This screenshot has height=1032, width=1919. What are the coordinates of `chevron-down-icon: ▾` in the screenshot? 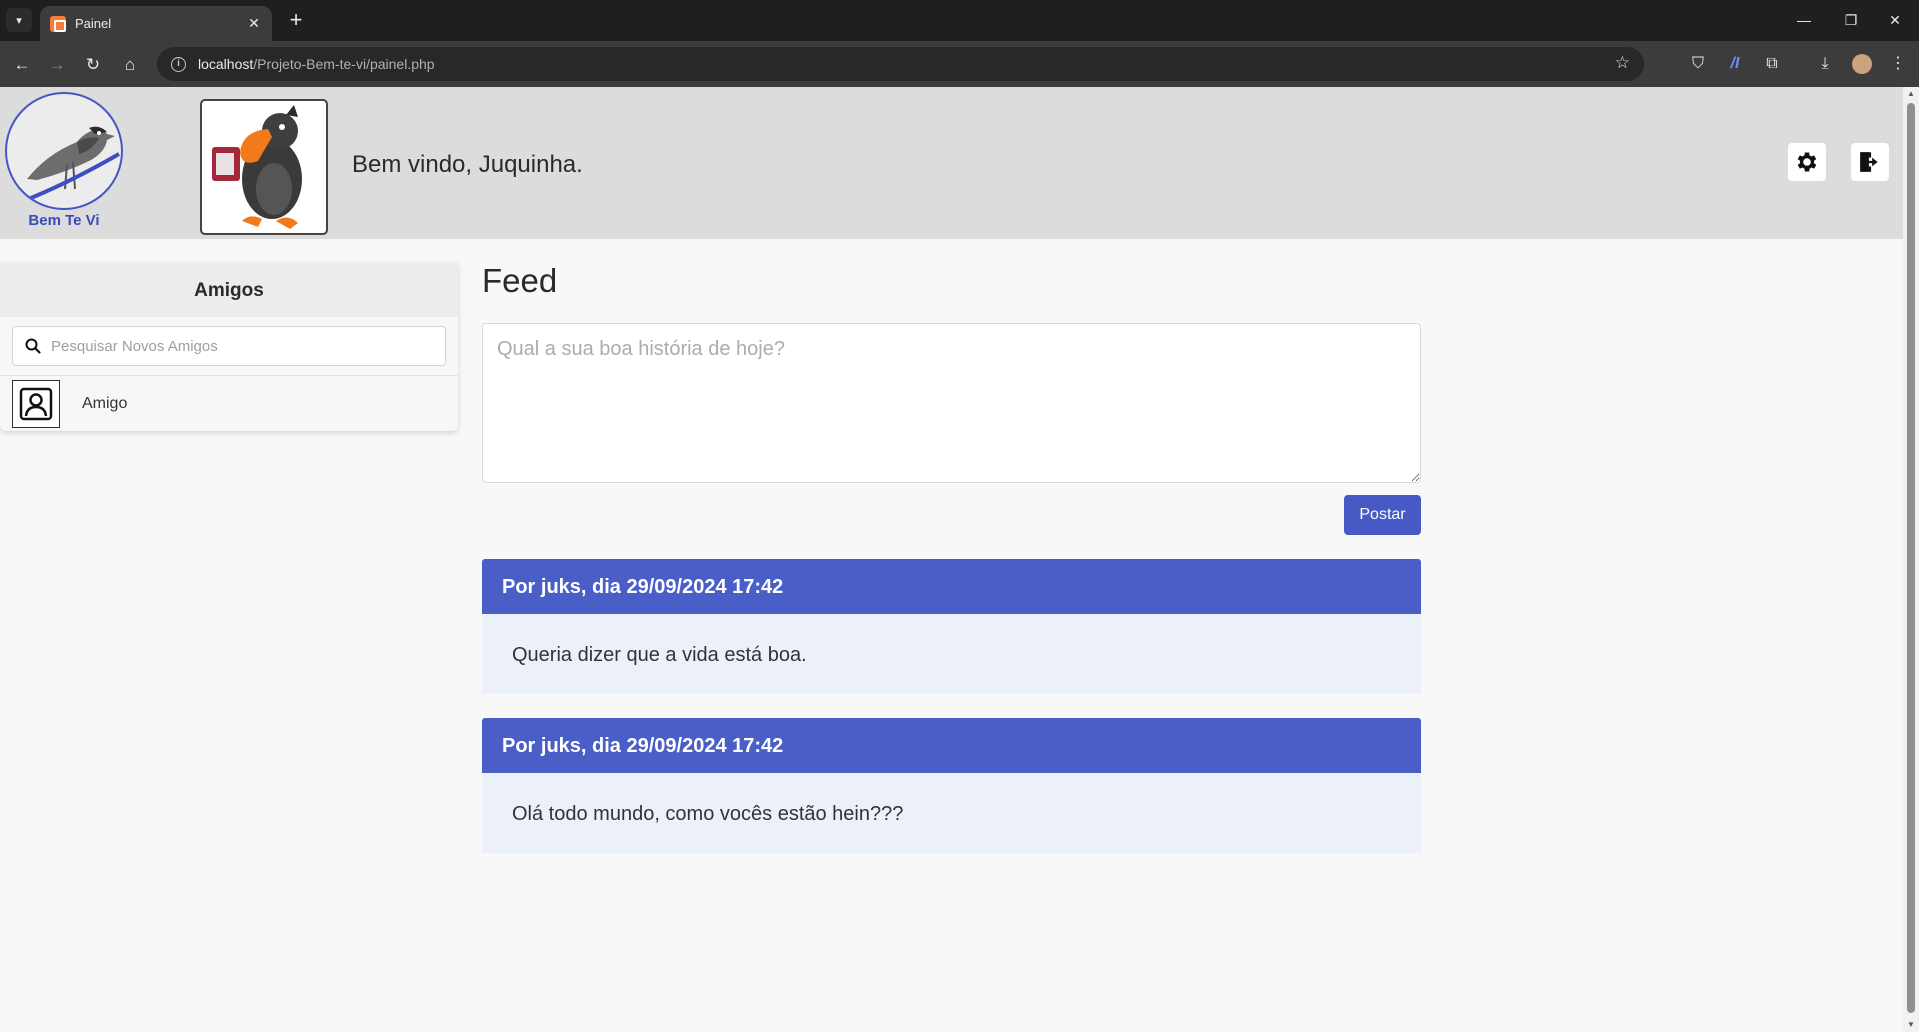 It's located at (19, 20).